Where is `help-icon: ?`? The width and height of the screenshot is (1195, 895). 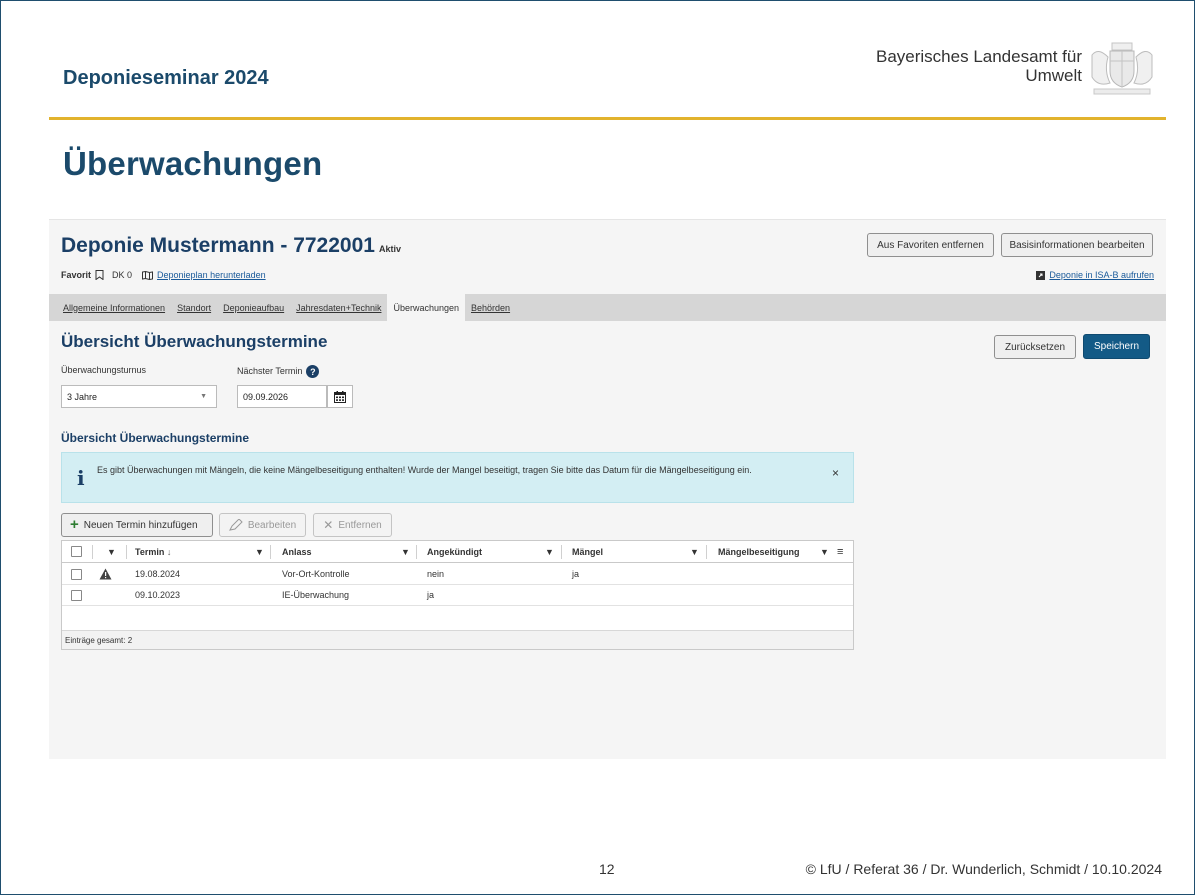
help-icon: ? is located at coordinates (313, 371).